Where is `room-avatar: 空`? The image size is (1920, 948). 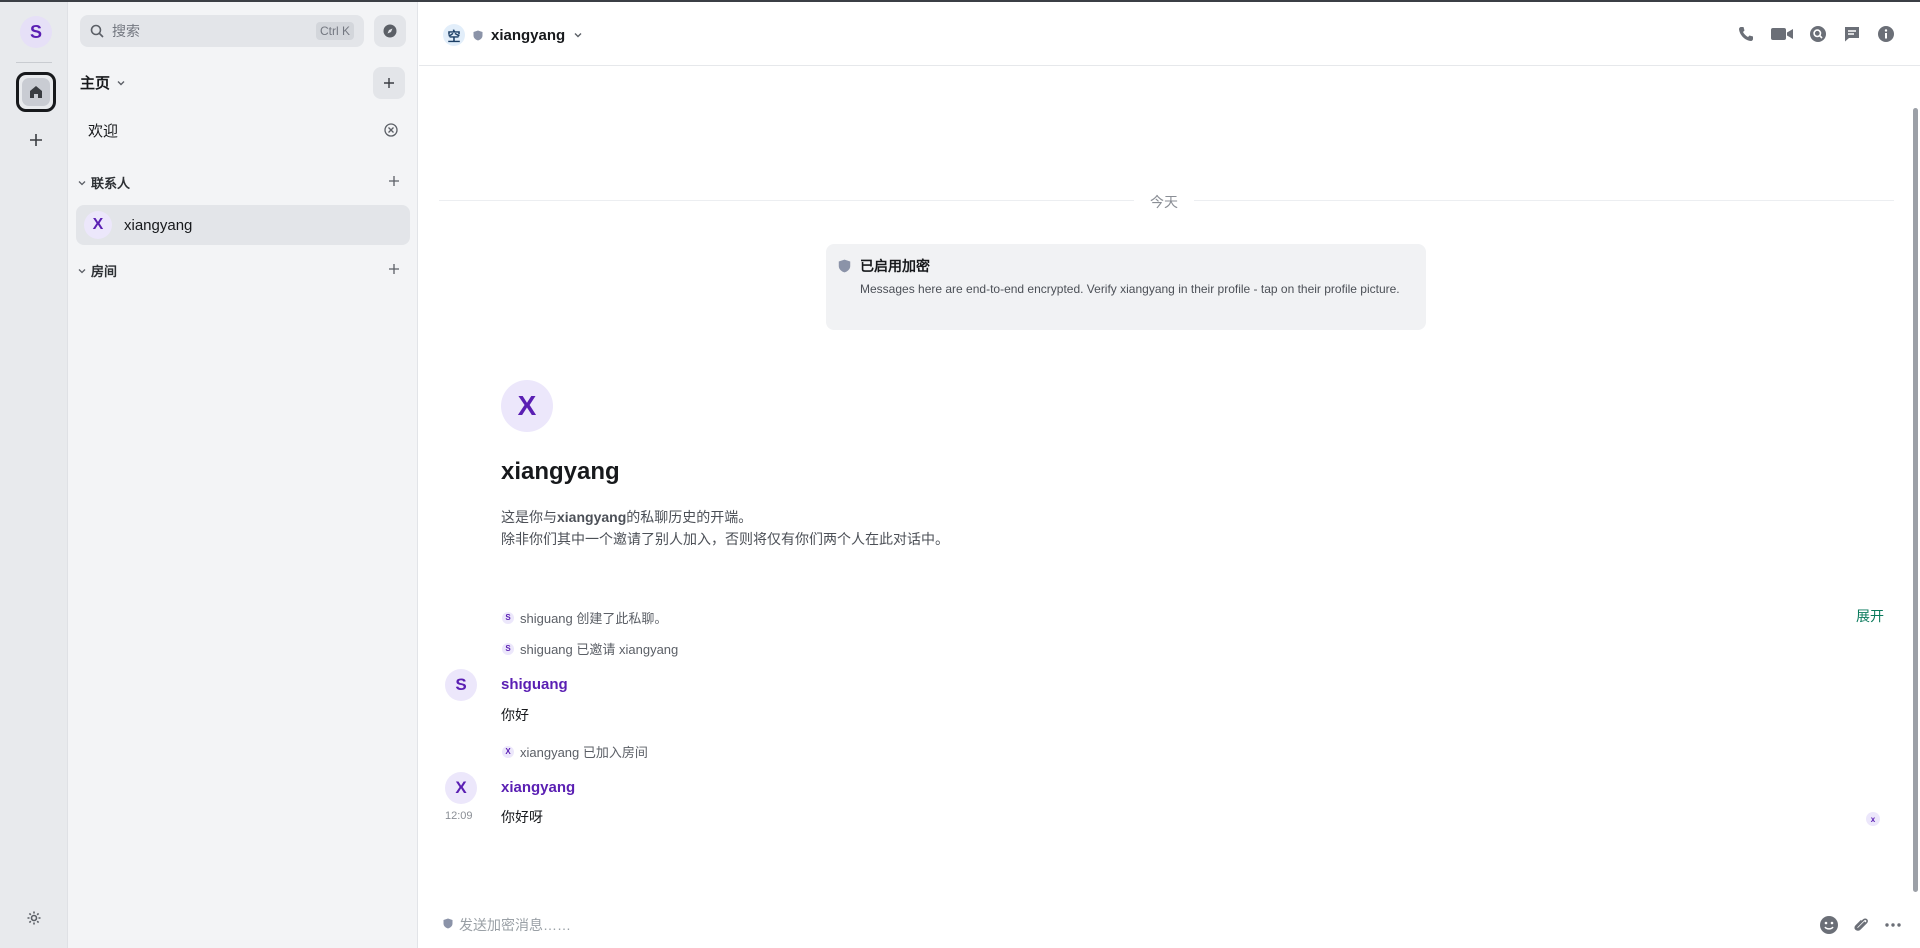
room-avatar: 空 is located at coordinates (454, 35).